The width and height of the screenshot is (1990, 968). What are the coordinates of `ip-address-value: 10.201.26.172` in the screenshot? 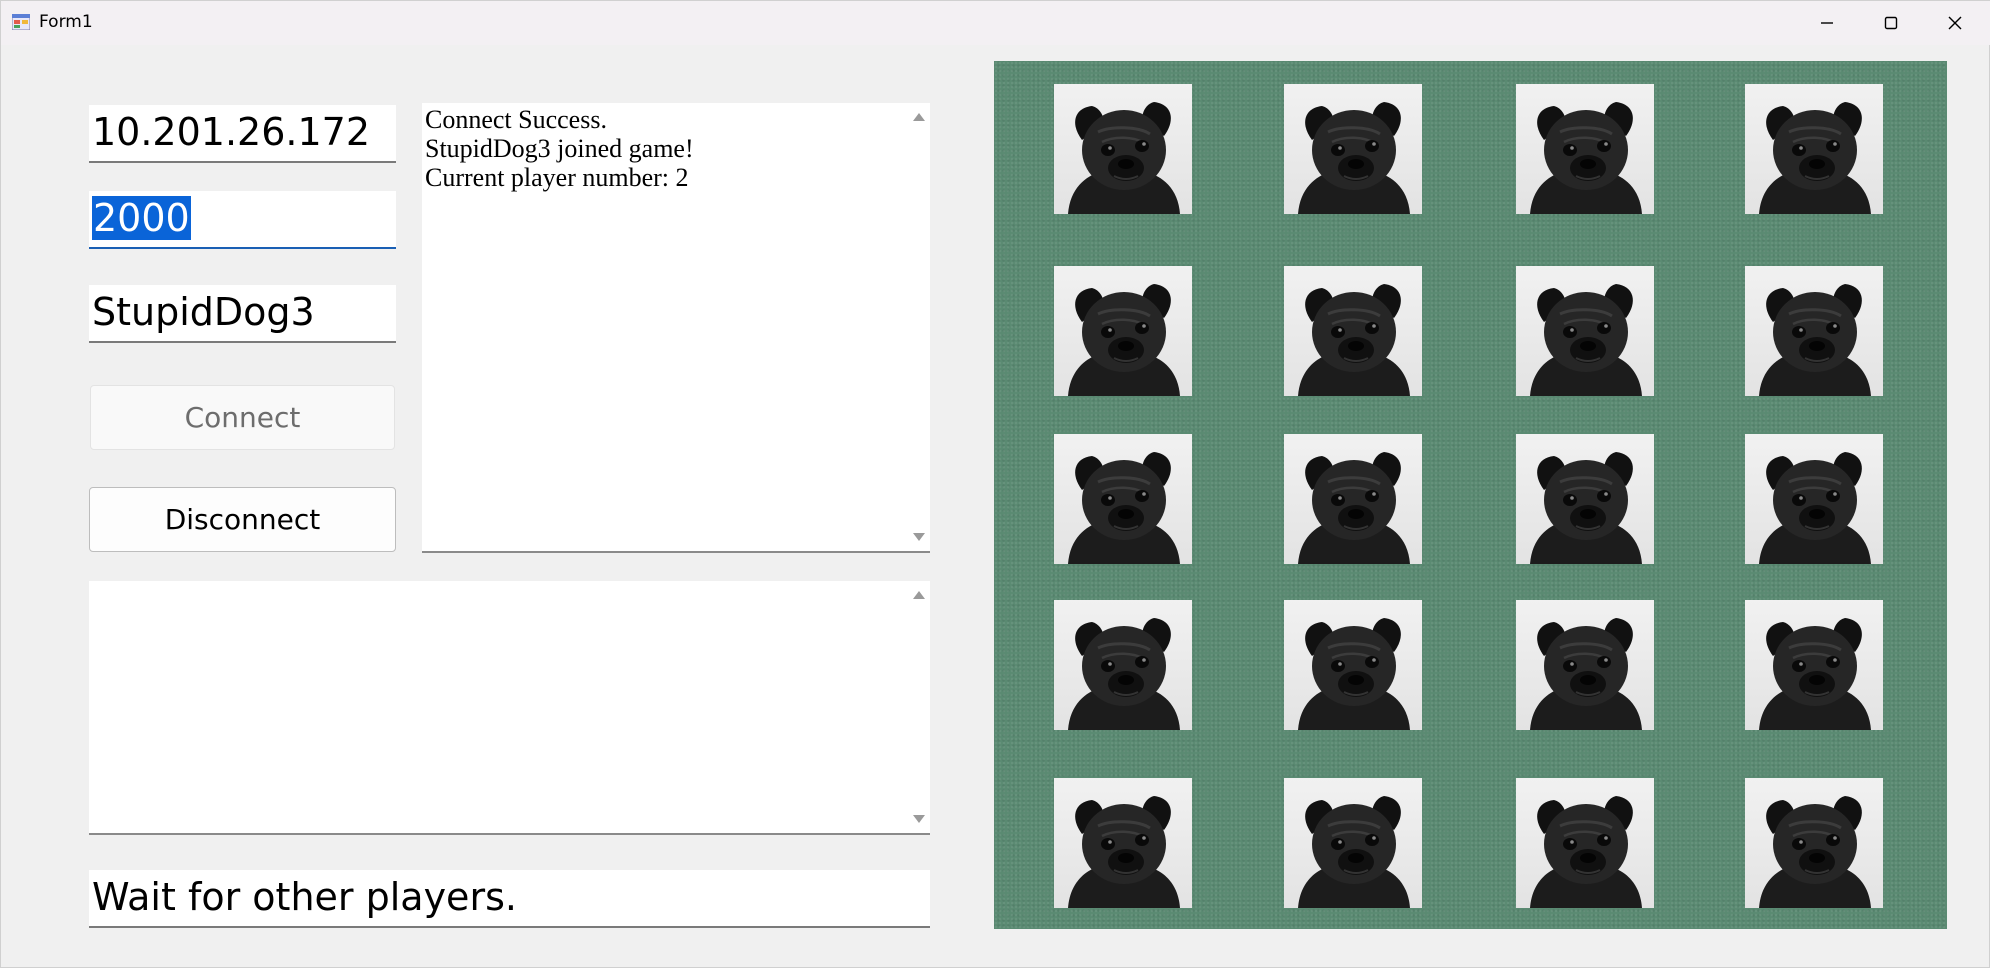 It's located at (231, 132).